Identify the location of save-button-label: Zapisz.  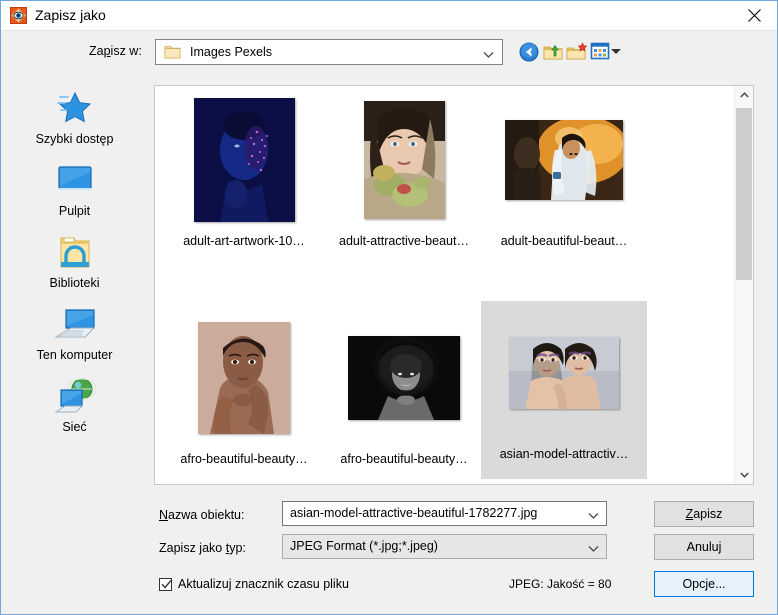
(704, 514).